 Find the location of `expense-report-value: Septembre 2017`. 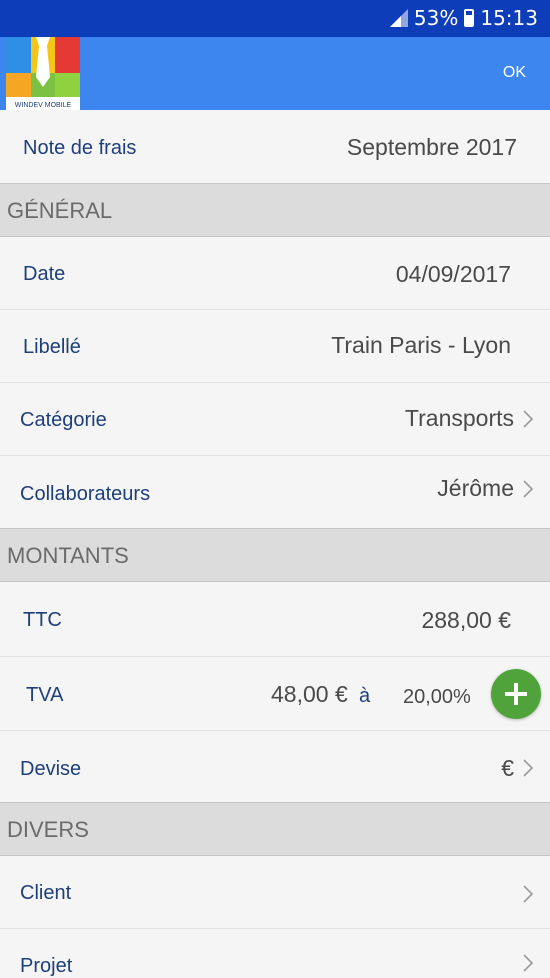

expense-report-value: Septembre 2017 is located at coordinates (431, 147).